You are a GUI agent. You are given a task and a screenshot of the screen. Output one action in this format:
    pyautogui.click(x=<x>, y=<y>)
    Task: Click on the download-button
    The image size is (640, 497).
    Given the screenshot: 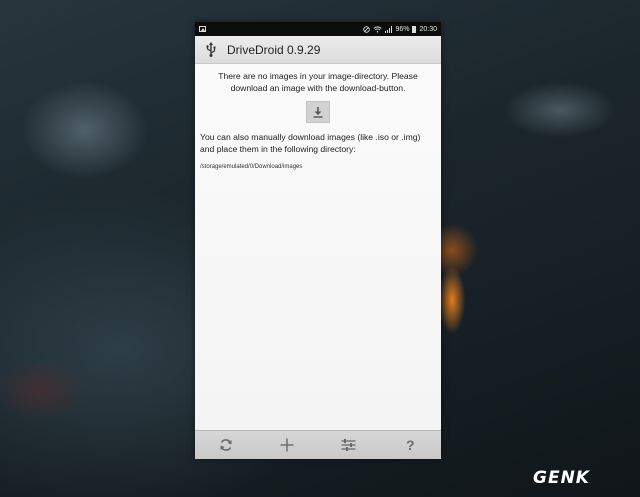 What is the action you would take?
    pyautogui.click(x=318, y=112)
    